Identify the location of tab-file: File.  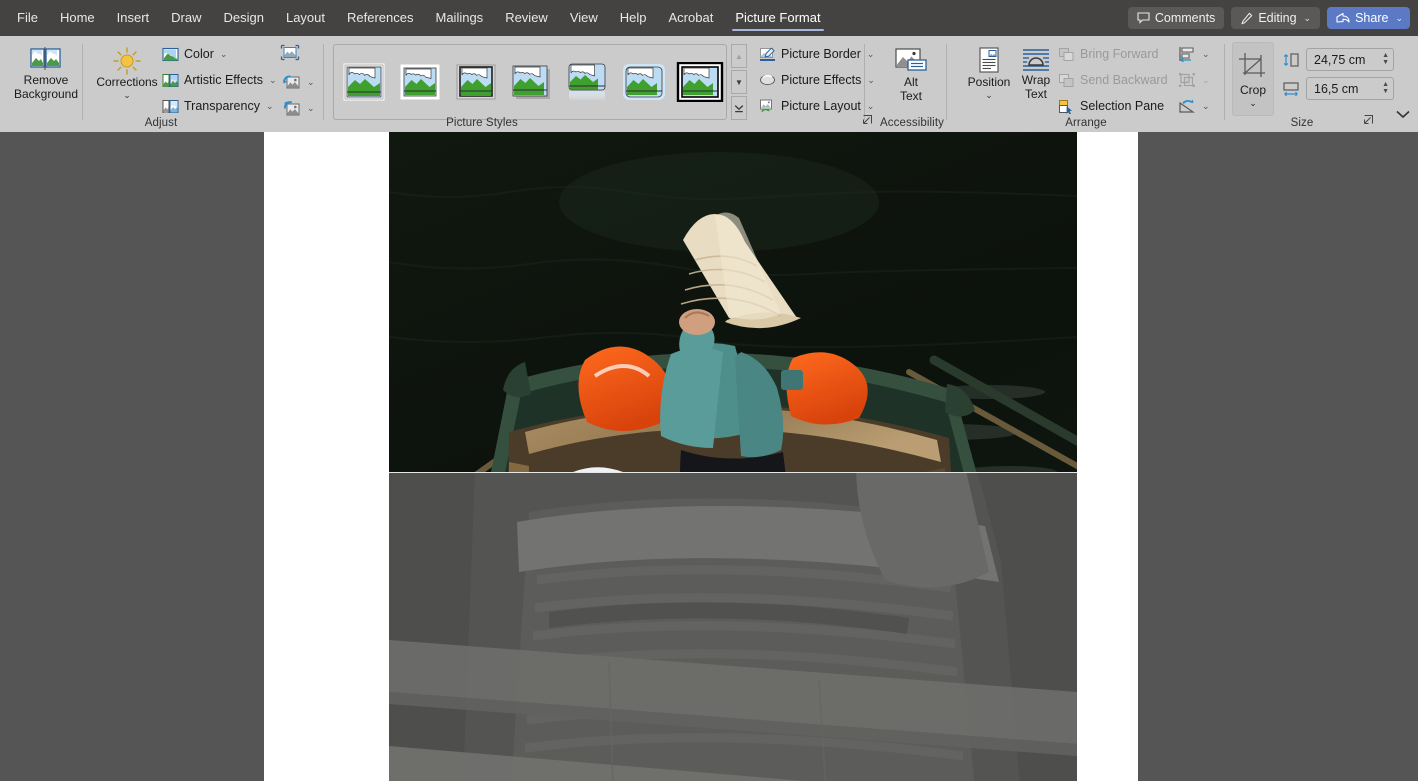
(27, 18).